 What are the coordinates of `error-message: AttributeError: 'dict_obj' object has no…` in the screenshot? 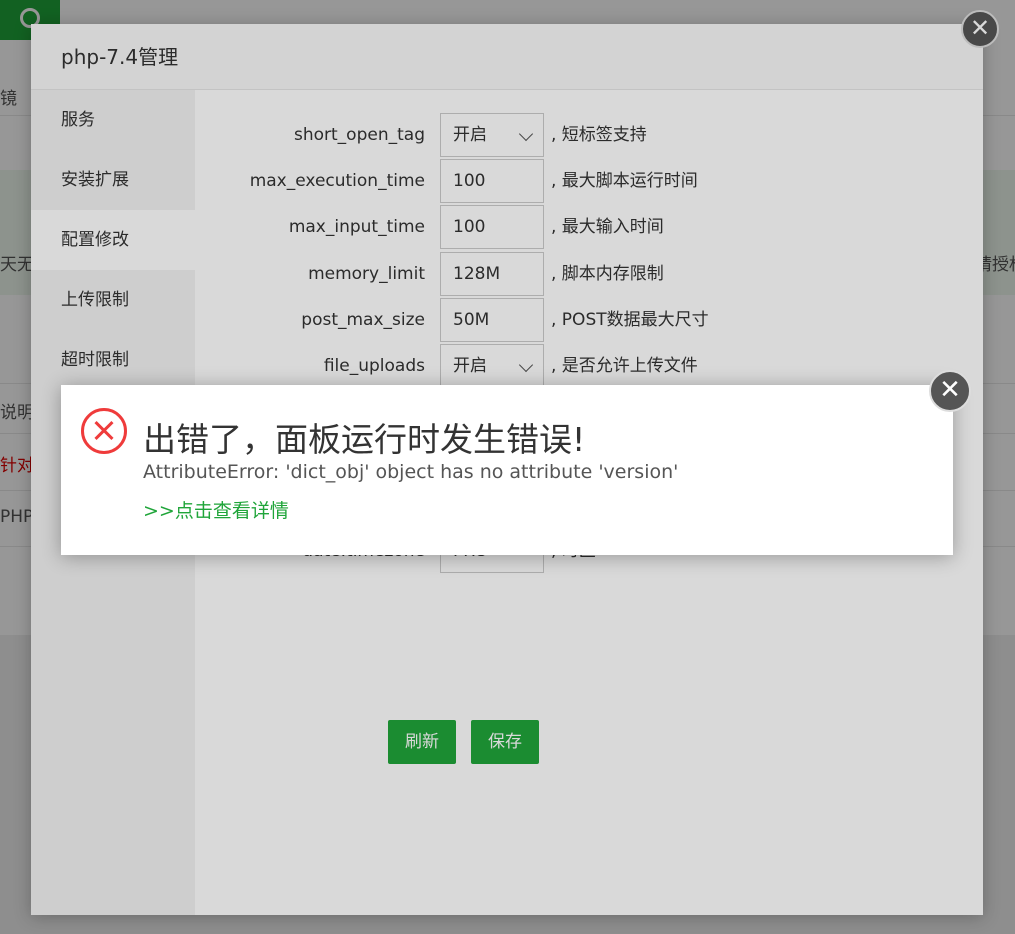 It's located at (411, 472).